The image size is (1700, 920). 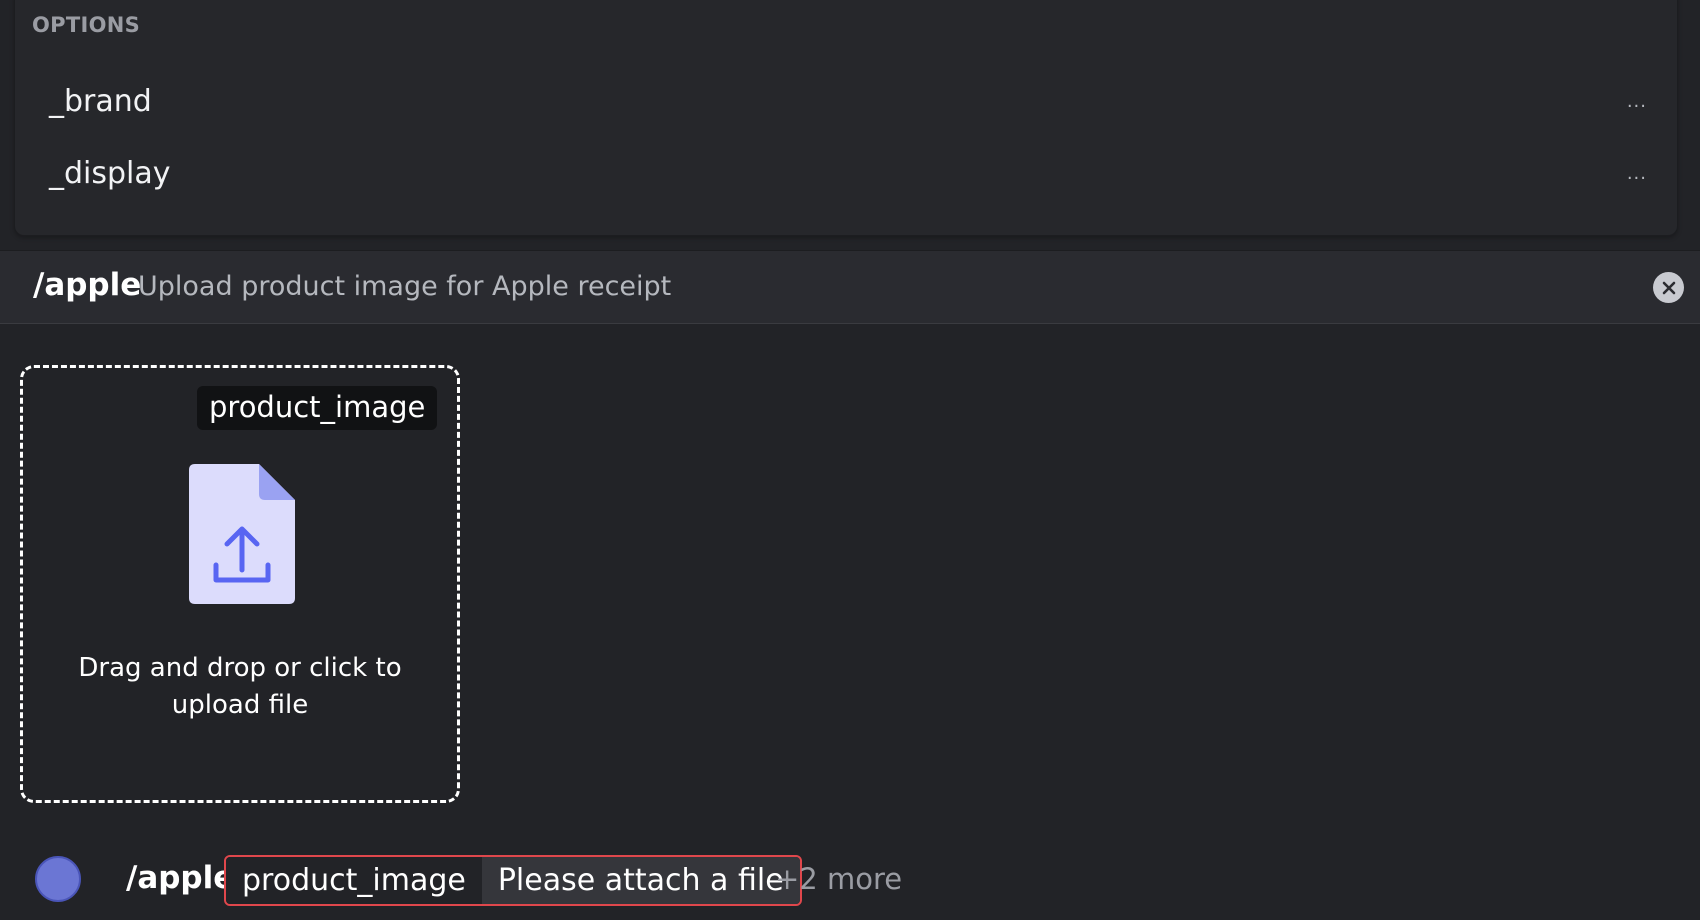 I want to click on composer-command: /apple, so click(x=180, y=878).